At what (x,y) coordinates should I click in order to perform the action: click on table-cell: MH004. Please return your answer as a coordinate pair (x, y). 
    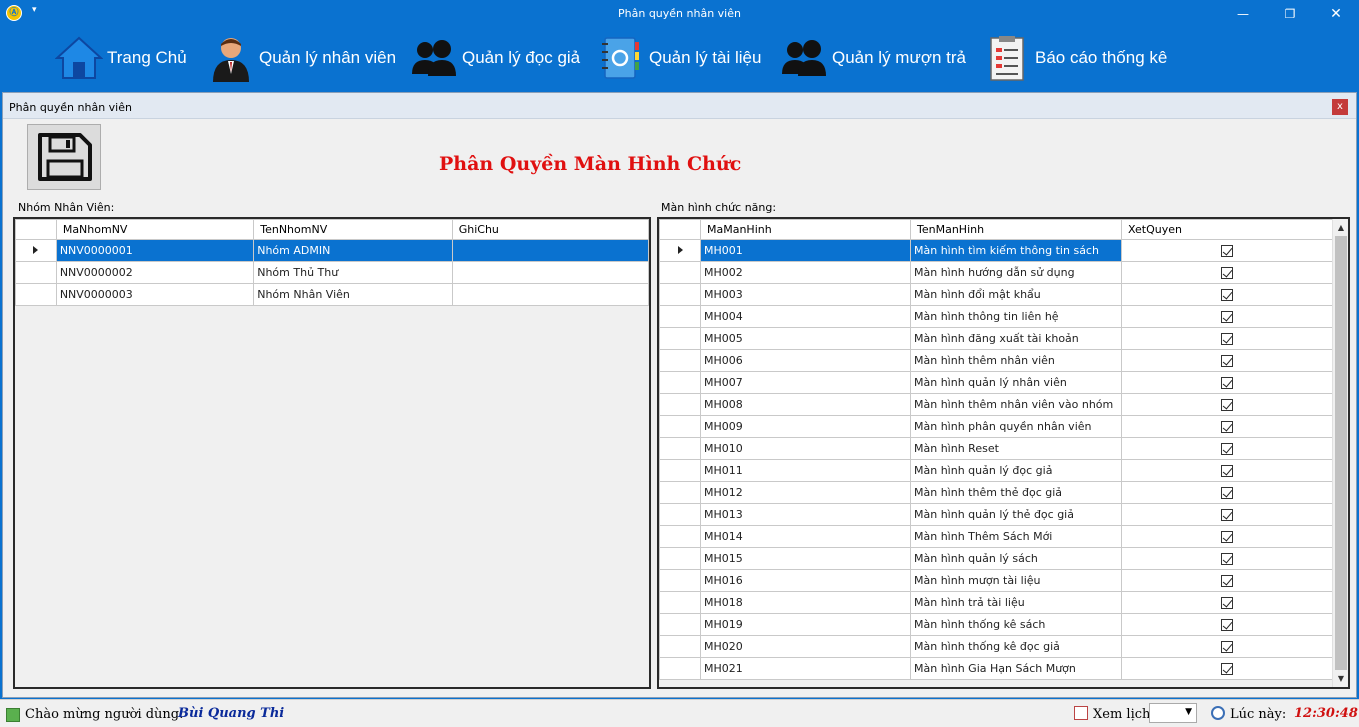
    Looking at the image, I should click on (805, 316).